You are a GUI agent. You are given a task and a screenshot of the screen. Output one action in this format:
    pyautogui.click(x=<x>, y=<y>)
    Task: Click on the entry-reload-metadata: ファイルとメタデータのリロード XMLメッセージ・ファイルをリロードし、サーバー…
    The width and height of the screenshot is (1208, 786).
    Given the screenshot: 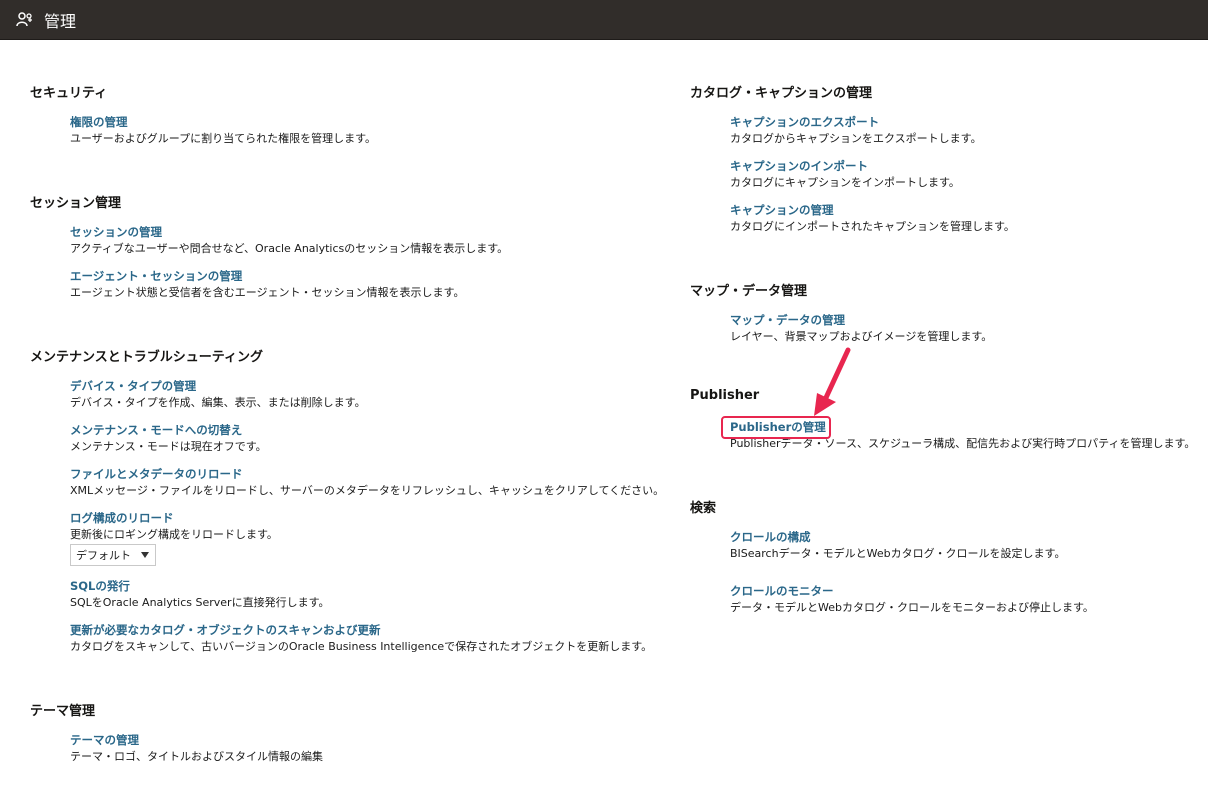 What is the action you would take?
    pyautogui.click(x=367, y=482)
    